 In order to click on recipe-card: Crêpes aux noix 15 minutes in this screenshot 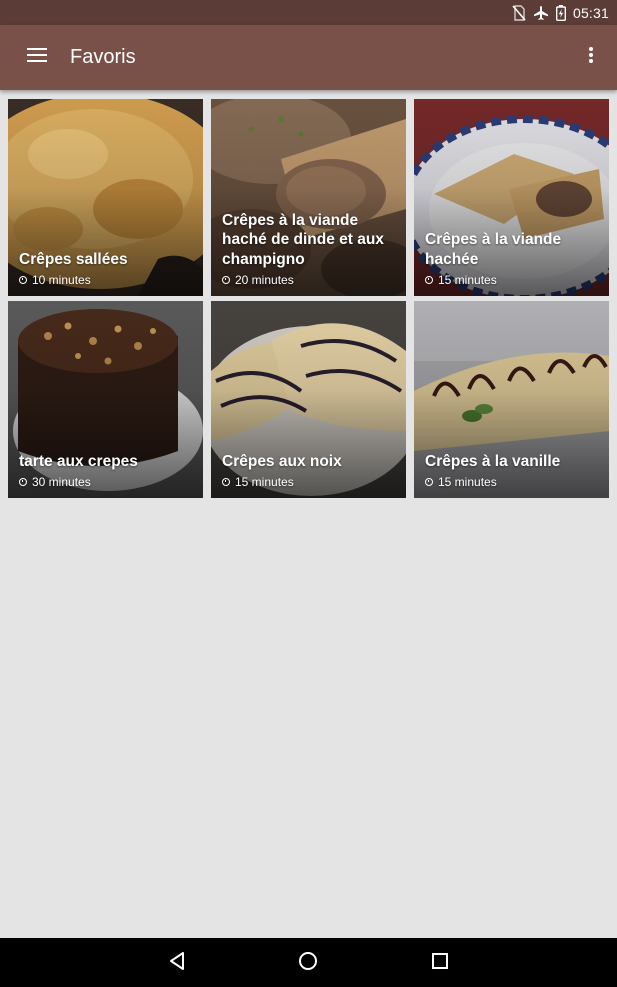, I will do `click(308, 399)`.